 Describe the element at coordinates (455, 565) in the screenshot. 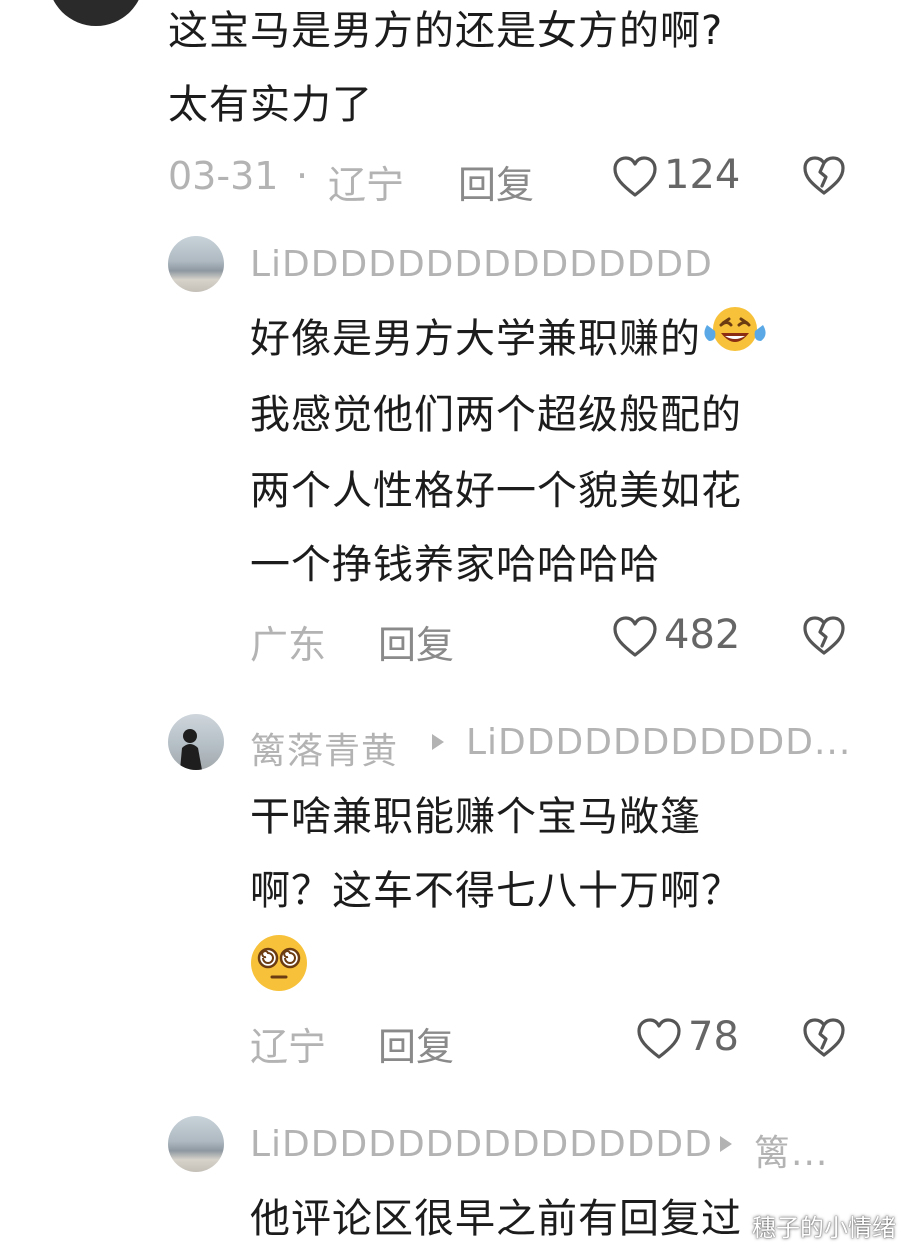

I see `comment-text-line: 一个挣钱养家哈哈哈哈` at that location.